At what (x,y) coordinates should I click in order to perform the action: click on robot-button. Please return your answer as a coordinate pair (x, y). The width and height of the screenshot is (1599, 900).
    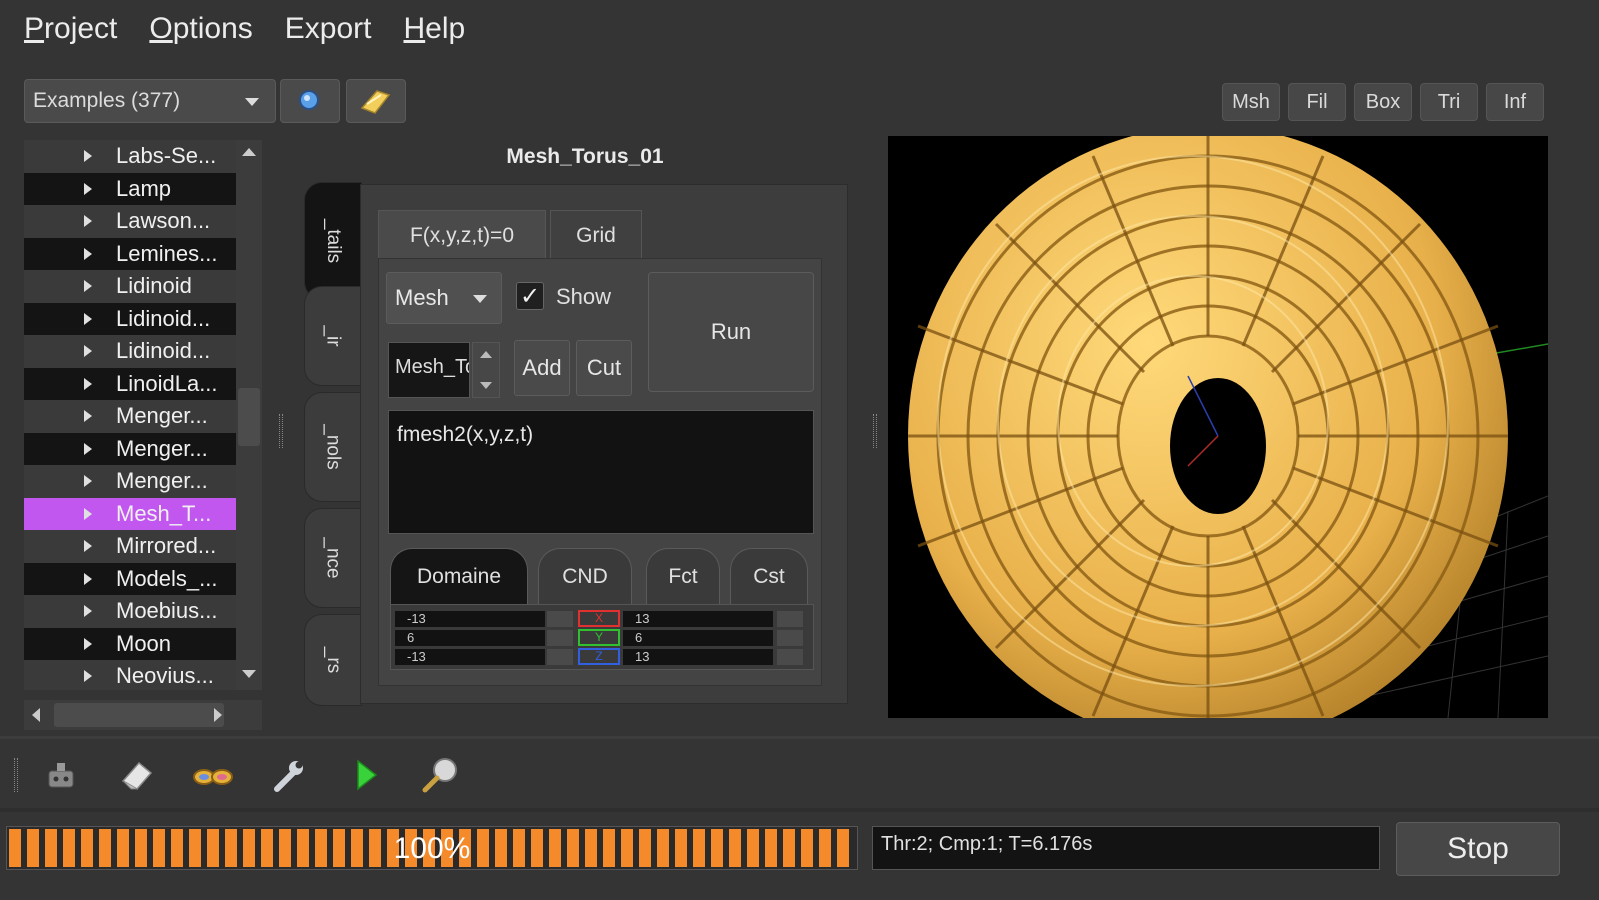
    Looking at the image, I should click on (61, 775).